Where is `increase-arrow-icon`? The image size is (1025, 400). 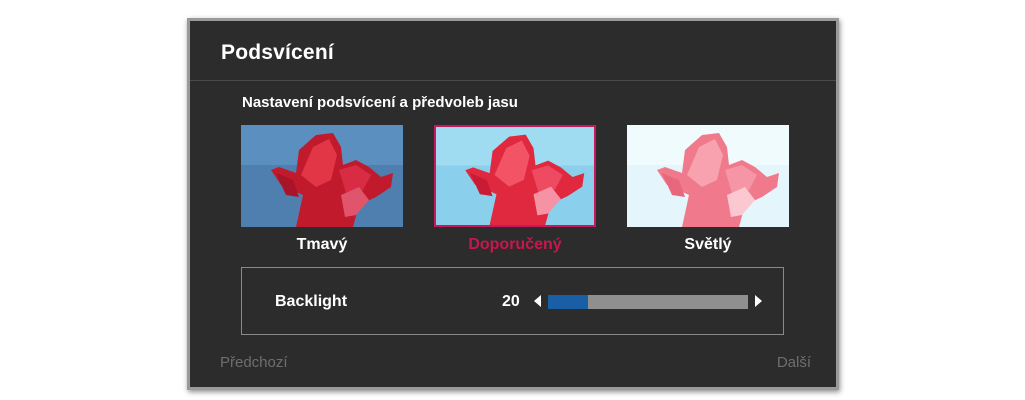
increase-arrow-icon is located at coordinates (758, 301).